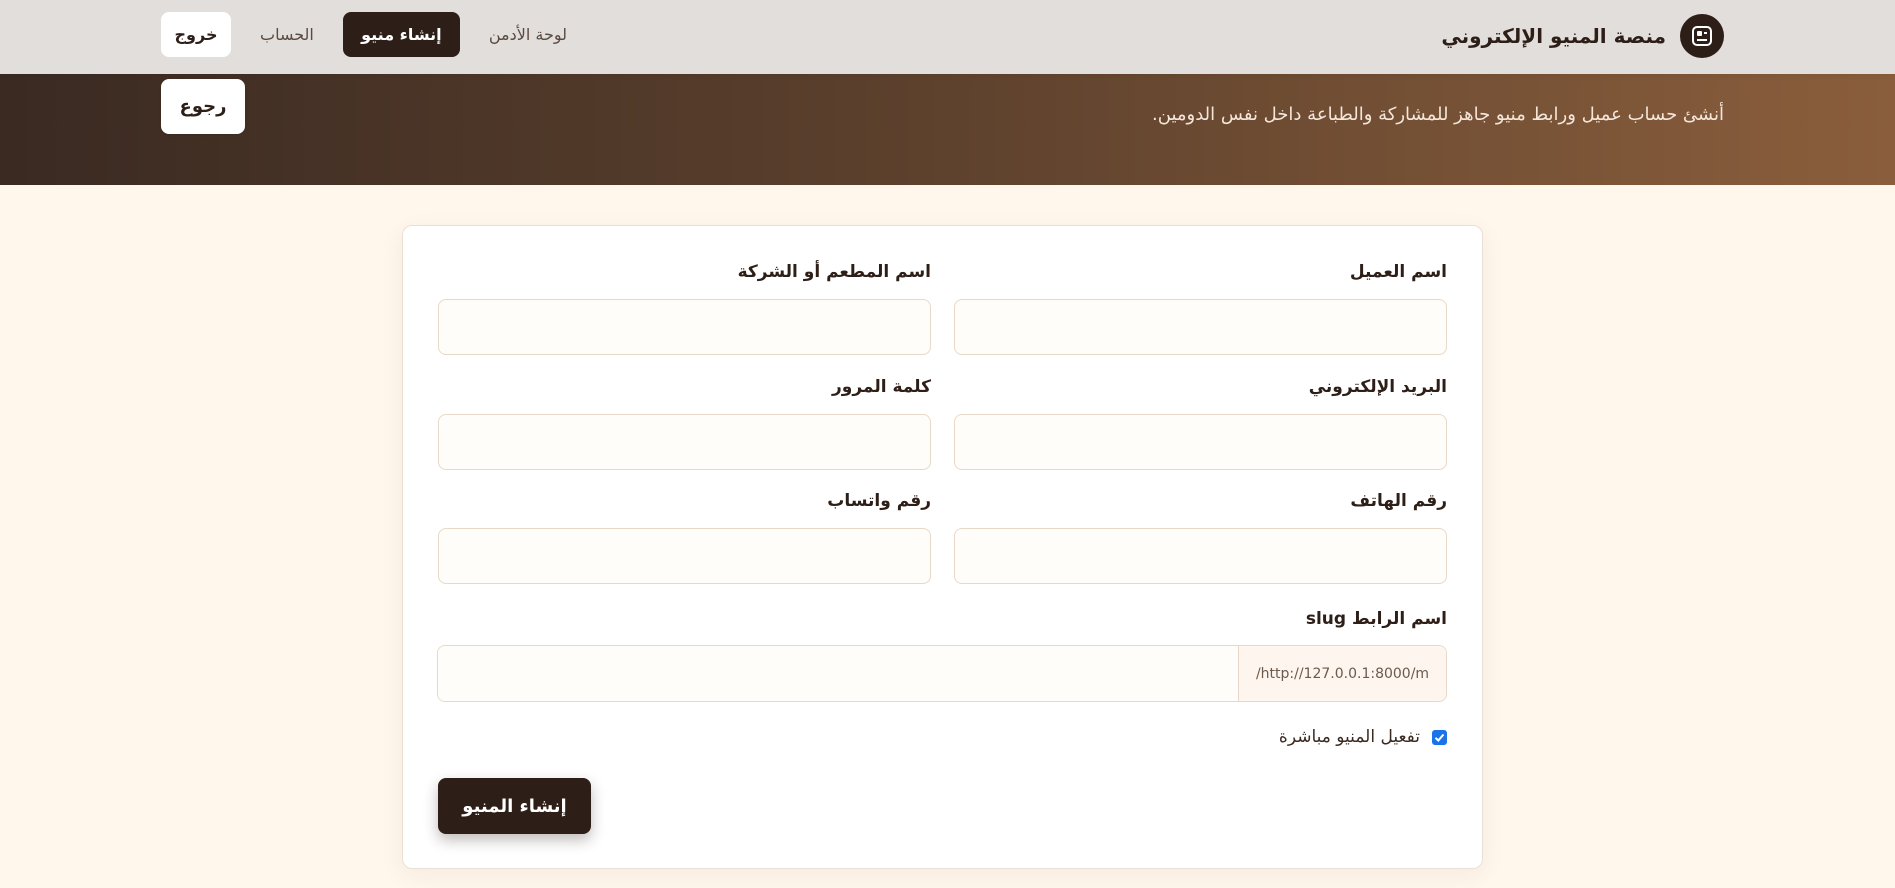  What do you see at coordinates (1342, 673) in the screenshot?
I see `slug-url-prefix: http://127.0.0.1:8000/m/` at bounding box center [1342, 673].